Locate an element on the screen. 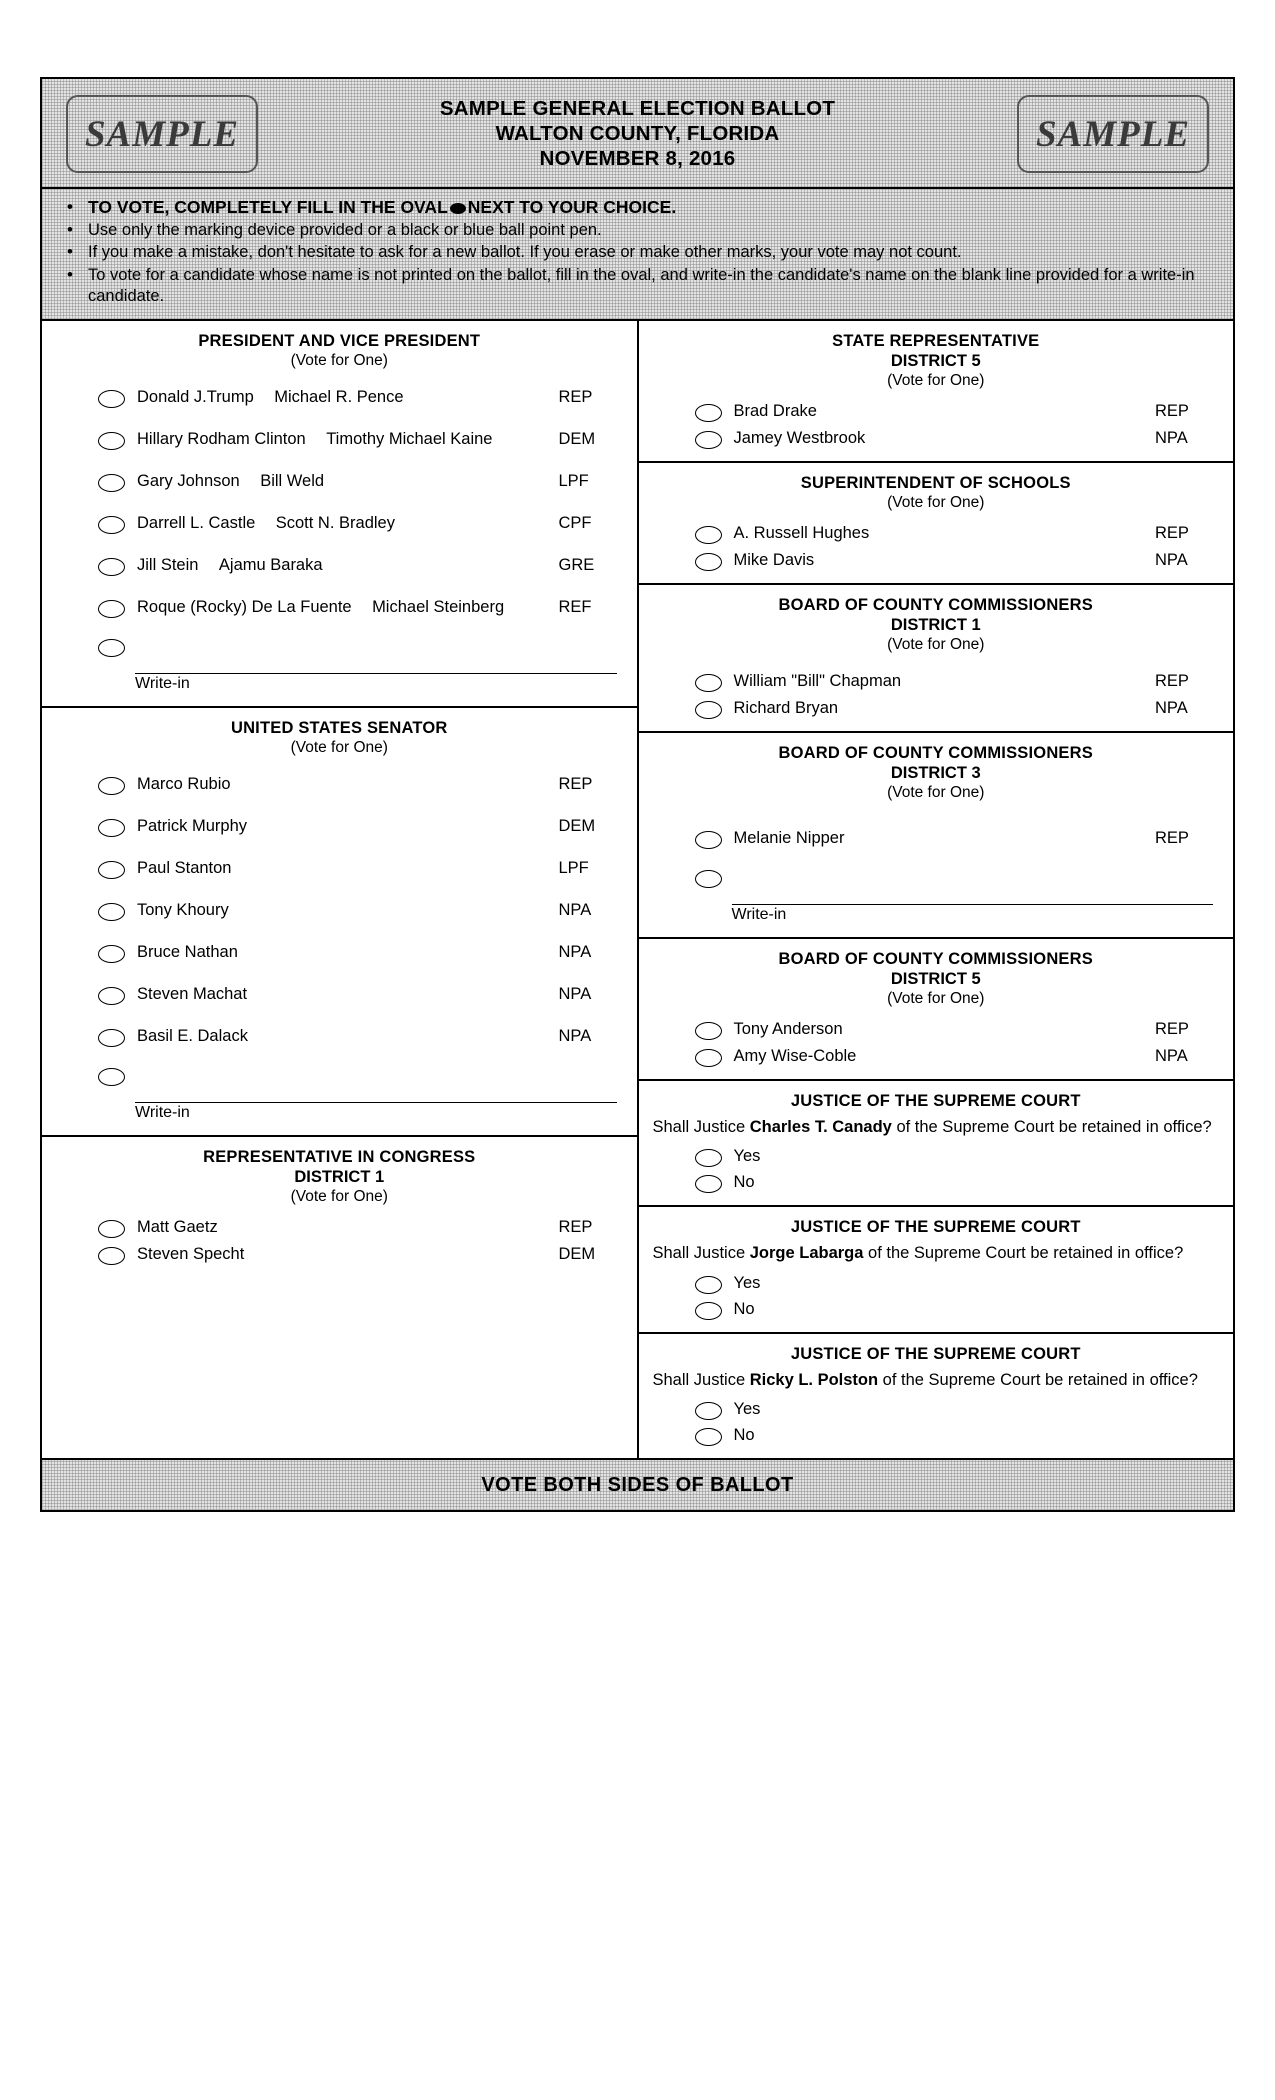 The width and height of the screenshot is (1275, 2100). party-label: GRE is located at coordinates (576, 564).